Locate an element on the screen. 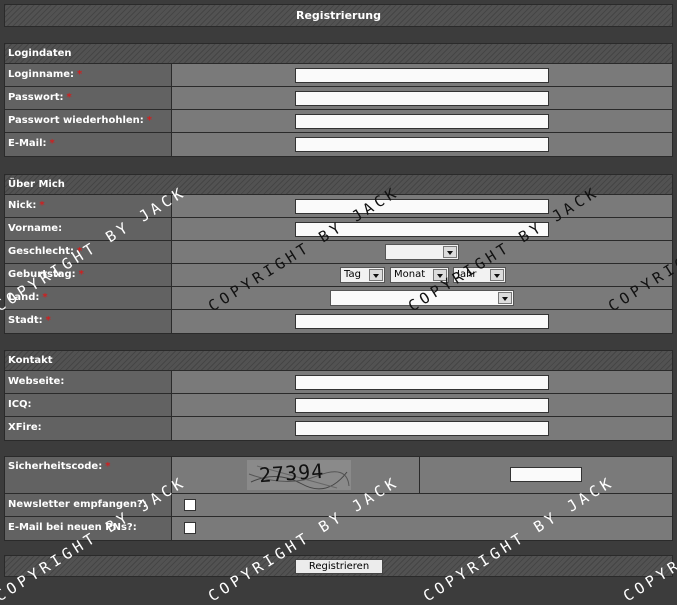  row-xfire: XFire: is located at coordinates (338, 428).